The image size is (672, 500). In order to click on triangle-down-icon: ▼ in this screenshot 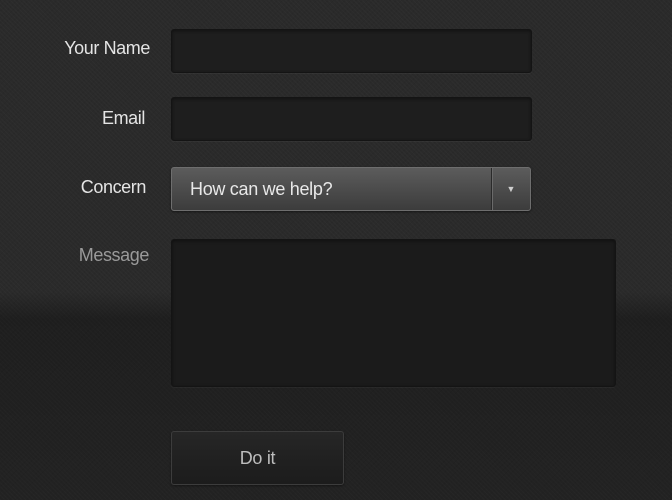, I will do `click(511, 189)`.